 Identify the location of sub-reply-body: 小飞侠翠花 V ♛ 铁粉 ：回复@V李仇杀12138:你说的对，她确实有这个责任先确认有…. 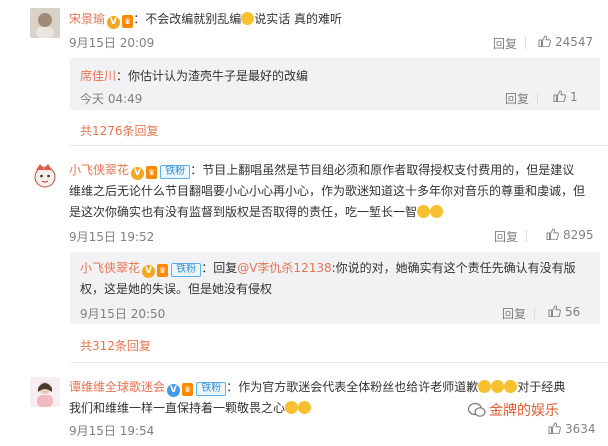
(337, 279).